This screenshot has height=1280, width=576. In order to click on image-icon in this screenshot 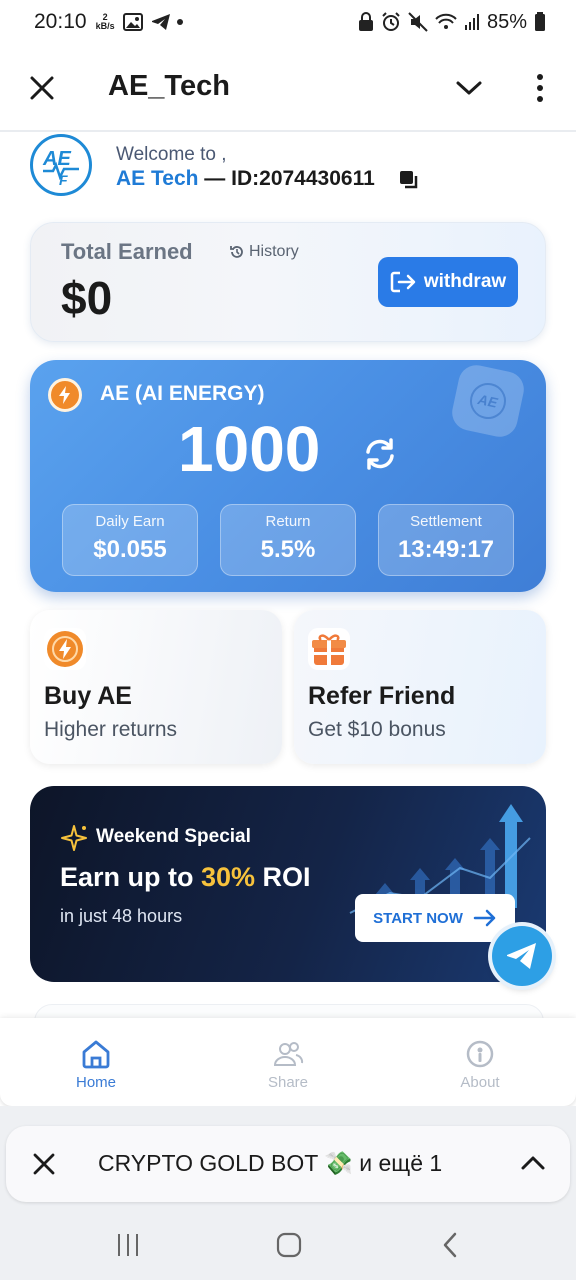, I will do `click(132, 22)`.